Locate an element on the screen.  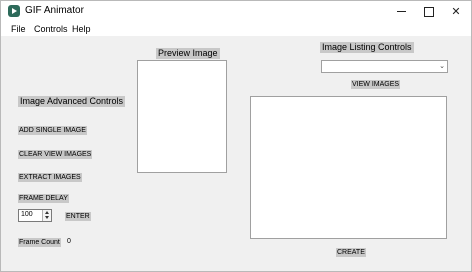
frame-delay-label: FRAME DELAY is located at coordinates (43, 198).